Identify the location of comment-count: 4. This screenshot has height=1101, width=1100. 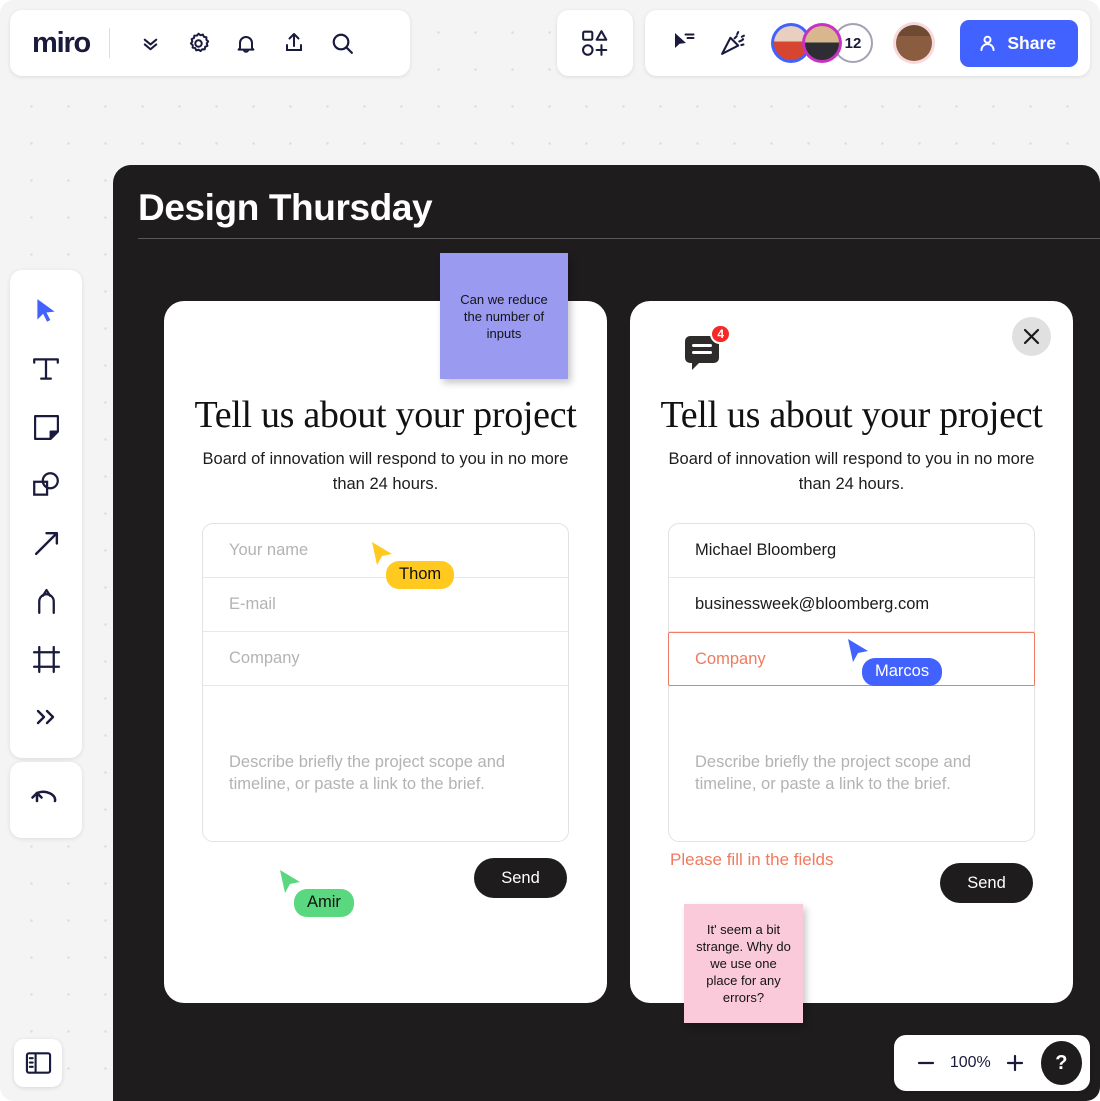
(720, 334).